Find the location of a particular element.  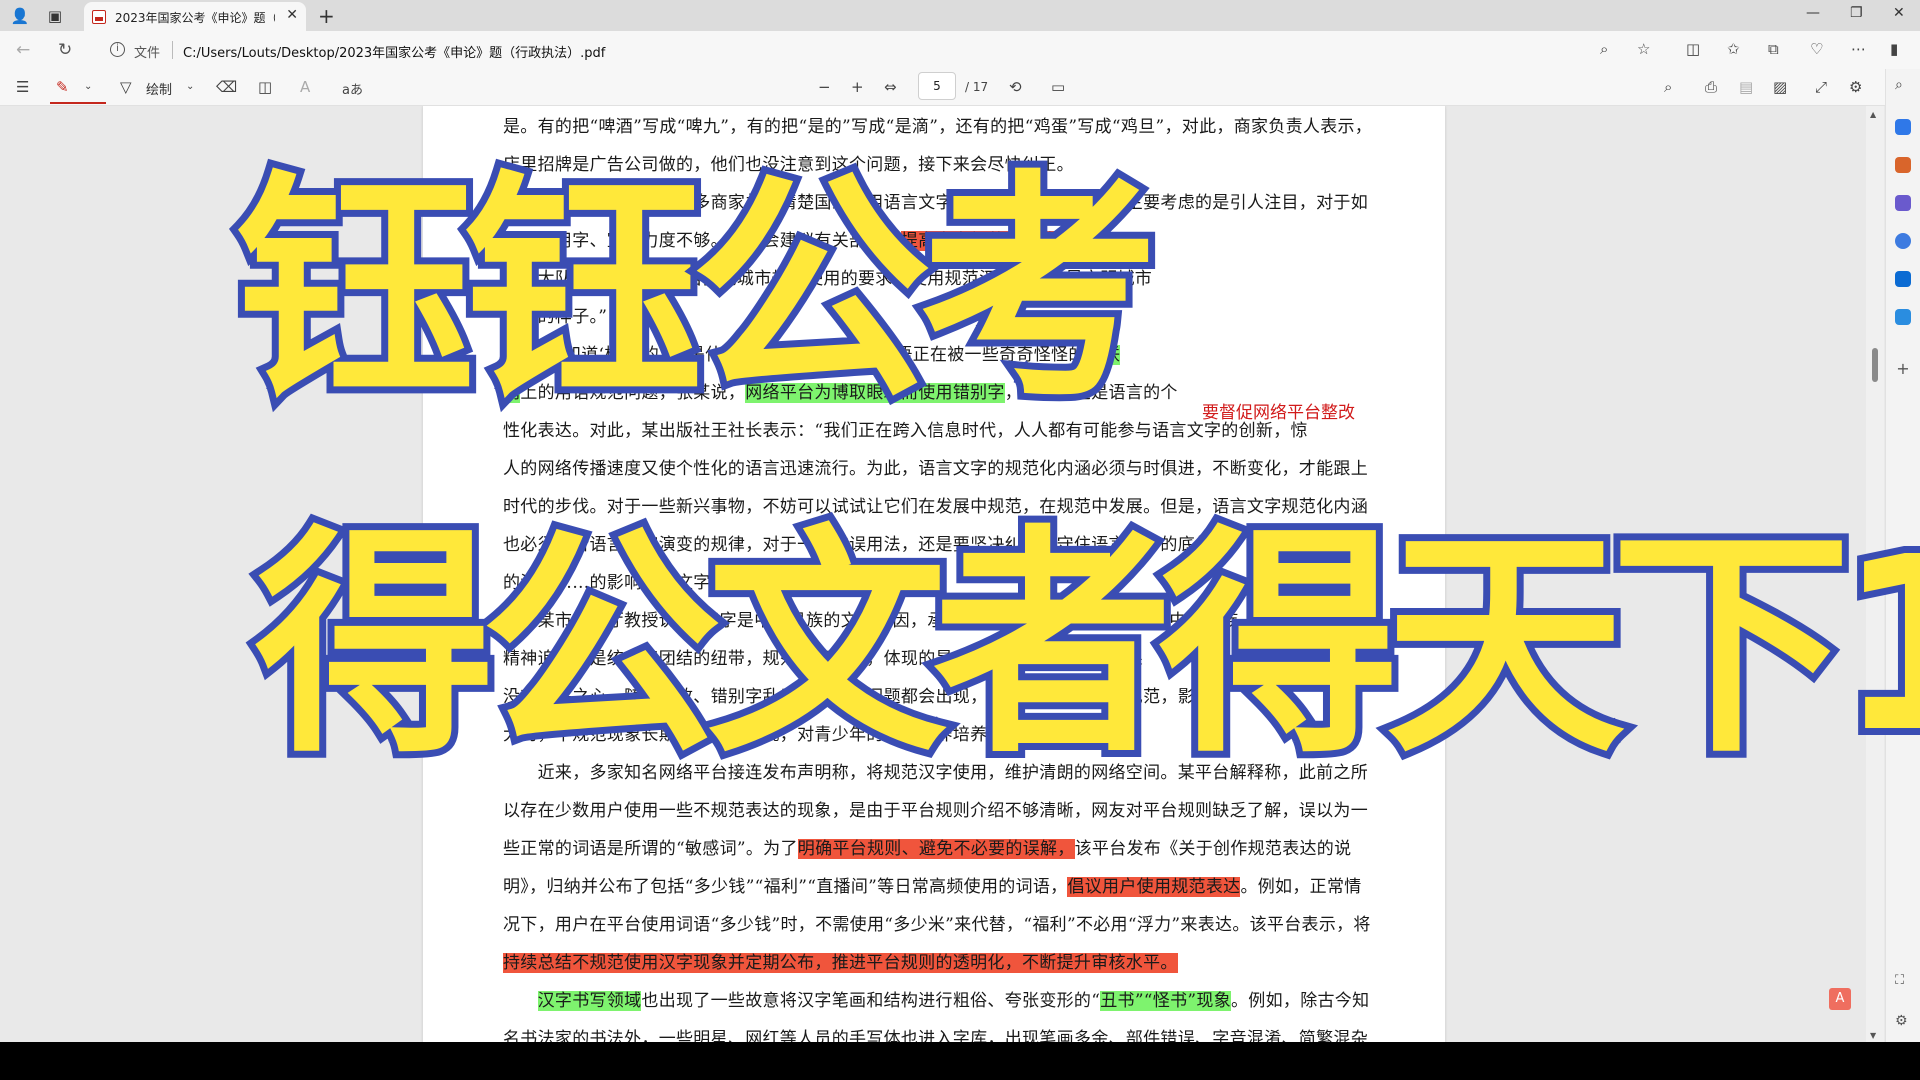

text-segment: 些正常的词语是所谓的“敏感词”。为了 is located at coordinates (650, 849).